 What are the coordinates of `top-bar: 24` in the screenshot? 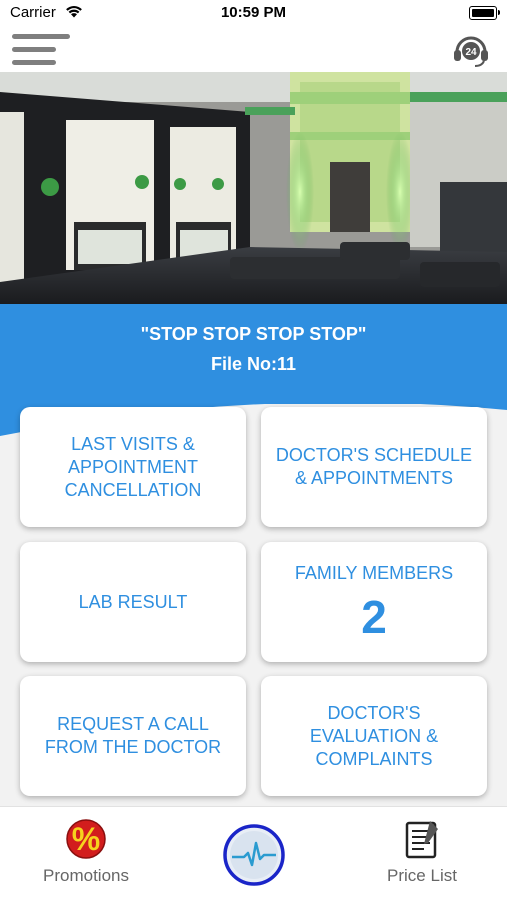 It's located at (253, 49).